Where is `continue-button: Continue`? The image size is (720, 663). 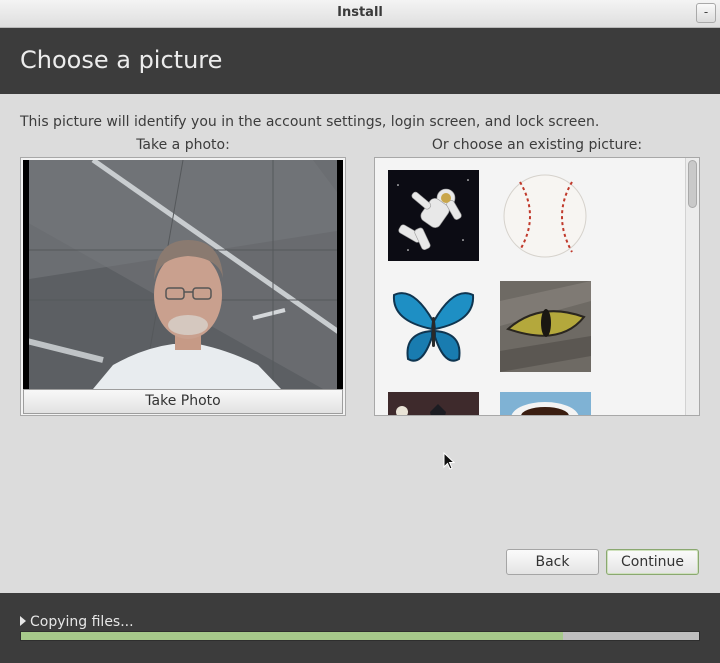 continue-button: Continue is located at coordinates (652, 562).